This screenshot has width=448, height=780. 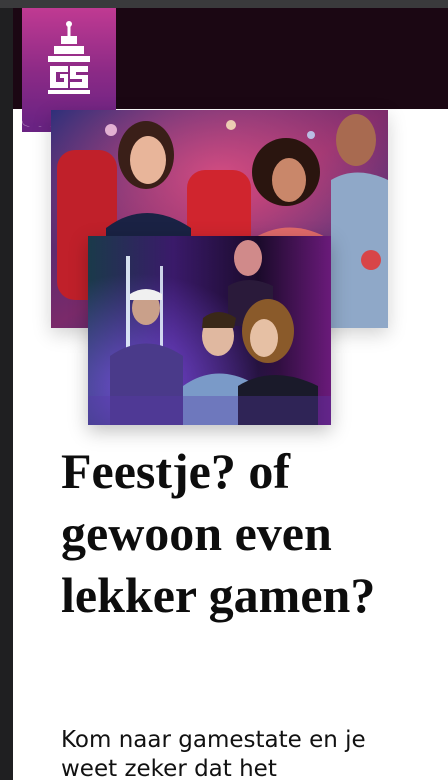 I want to click on arcade-gamers-photo-art, so click(x=209, y=330).